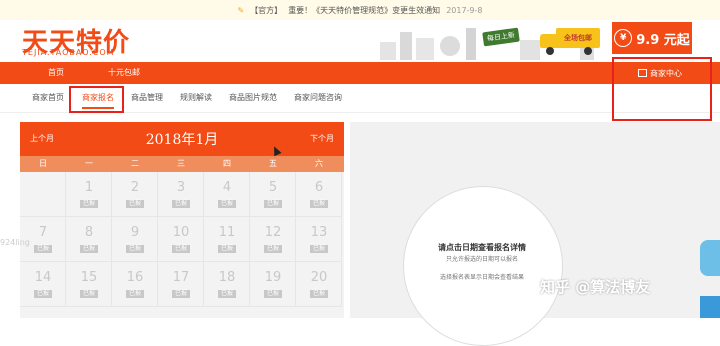  I want to click on calendar-day-number: 13, so click(319, 232).